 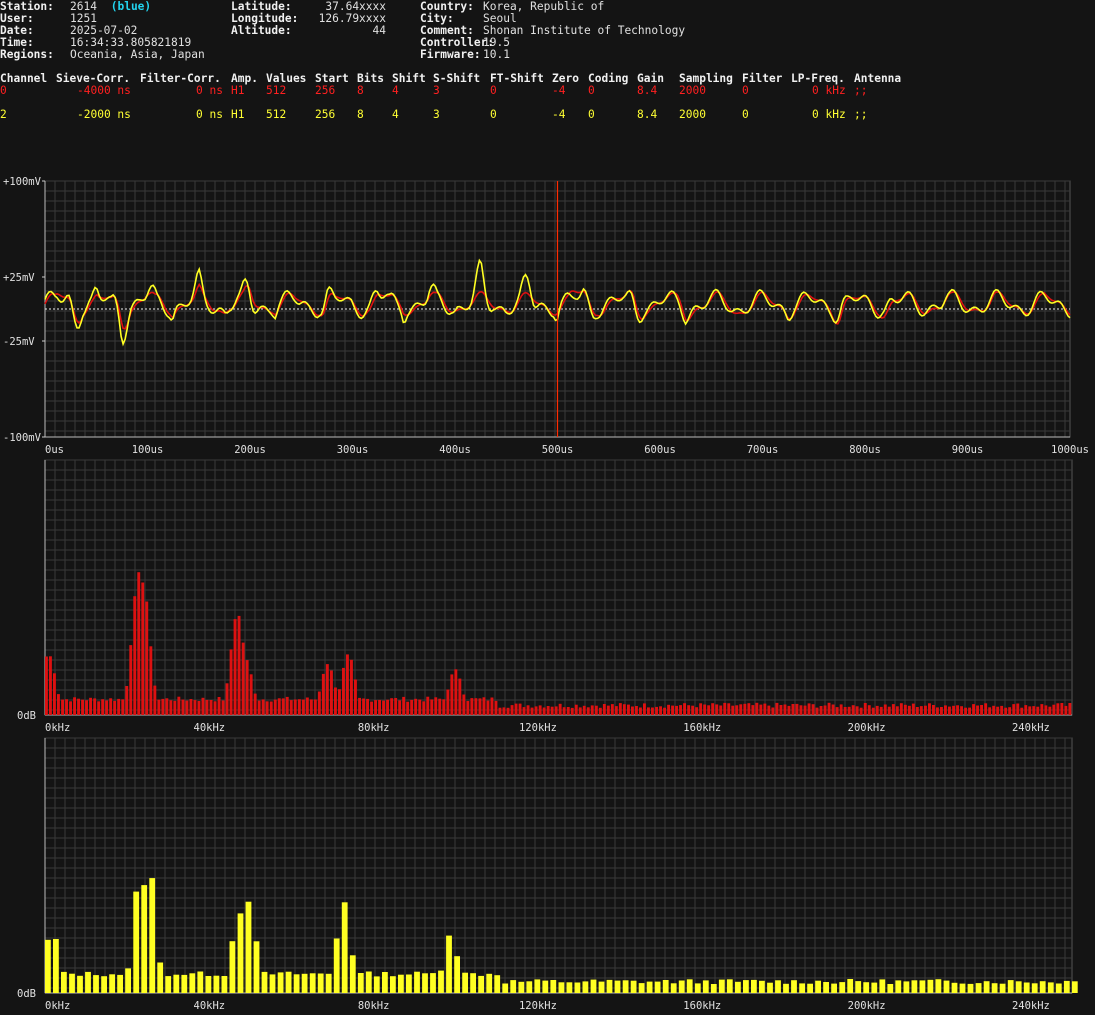 I want to click on x-tick-label: 200kHz, so click(x=867, y=1006).